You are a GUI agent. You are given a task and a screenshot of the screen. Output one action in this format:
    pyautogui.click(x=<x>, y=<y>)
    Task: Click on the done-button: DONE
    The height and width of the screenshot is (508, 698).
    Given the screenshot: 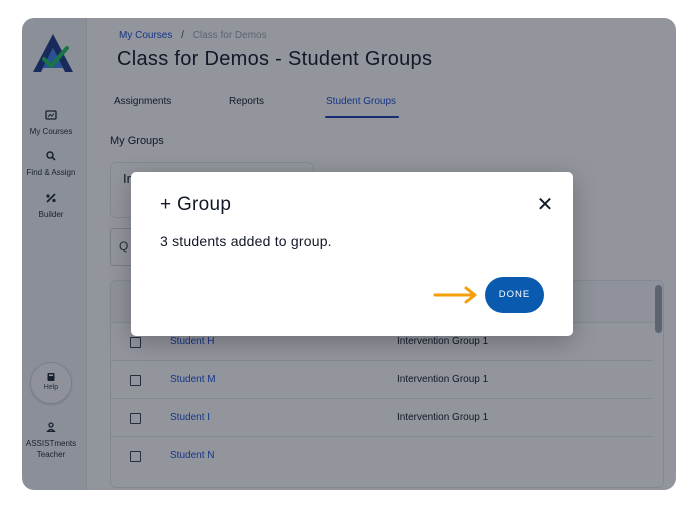 What is the action you would take?
    pyautogui.click(x=514, y=295)
    